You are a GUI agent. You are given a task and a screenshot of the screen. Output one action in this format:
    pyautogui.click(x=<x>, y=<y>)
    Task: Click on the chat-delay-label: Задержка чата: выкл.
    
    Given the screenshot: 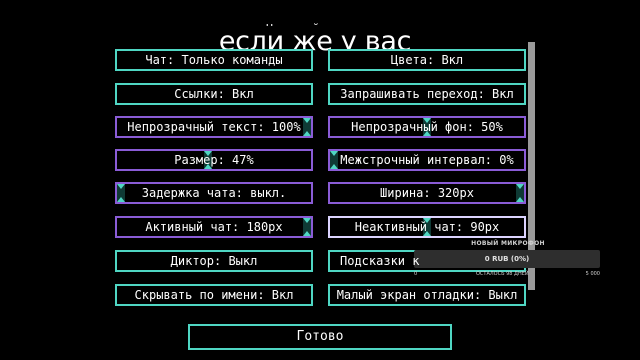 What is the action you would take?
    pyautogui.click(x=214, y=193)
    